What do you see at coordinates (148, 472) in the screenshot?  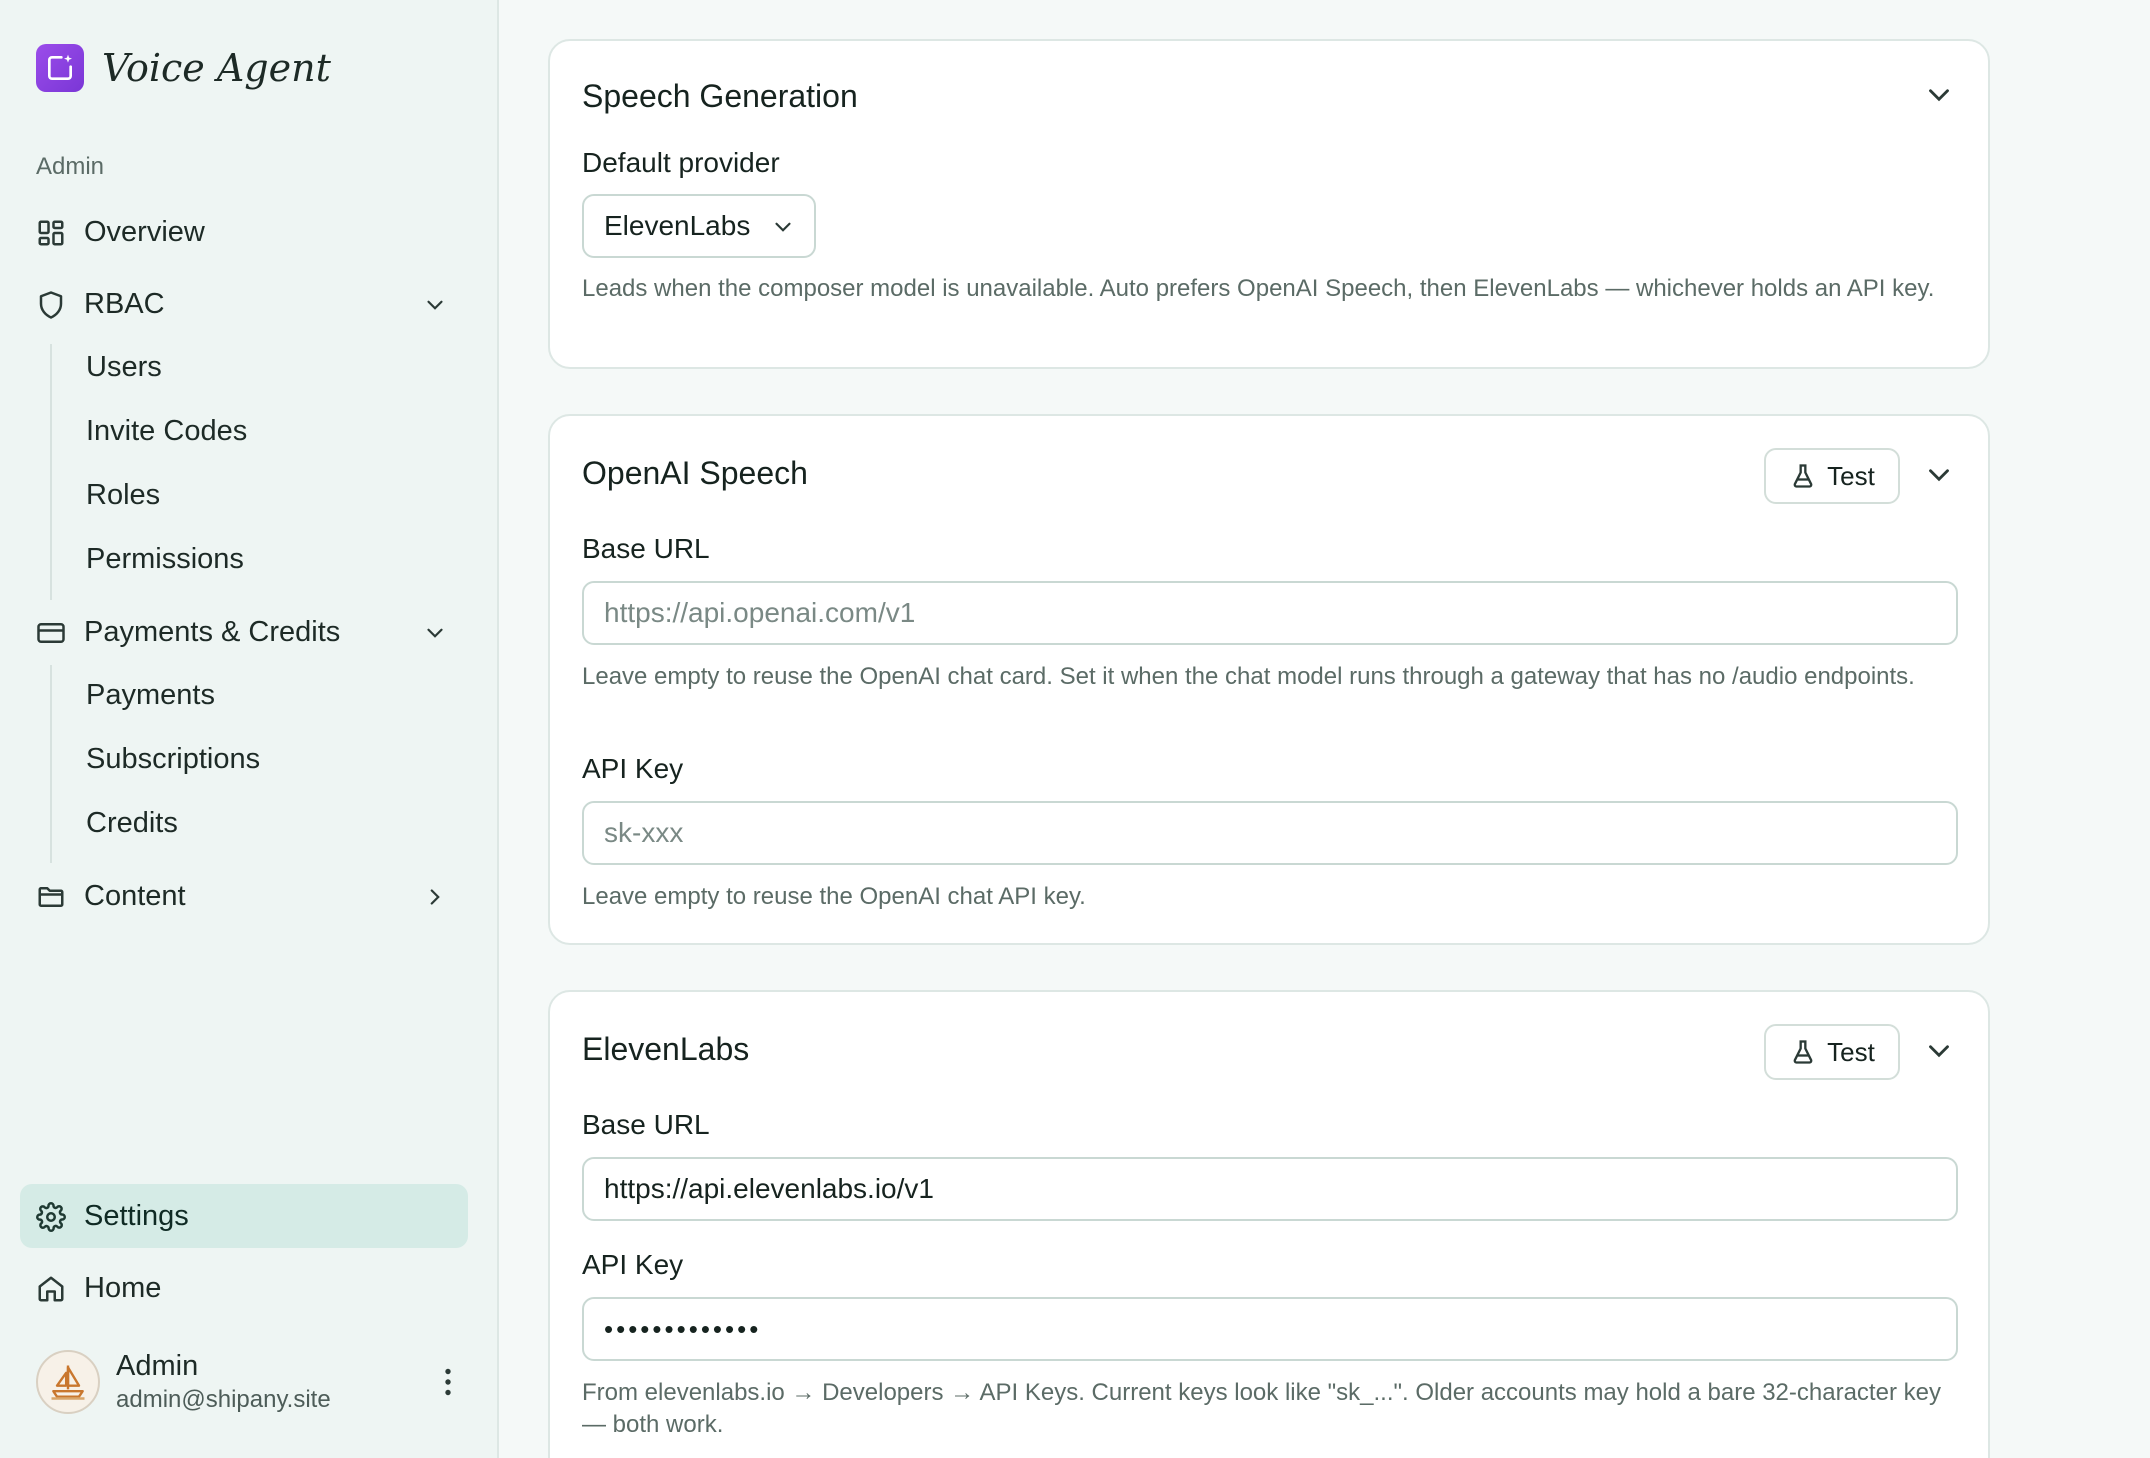 I see `rbac-subnav: Users Invite Codes Roles Permissions` at bounding box center [148, 472].